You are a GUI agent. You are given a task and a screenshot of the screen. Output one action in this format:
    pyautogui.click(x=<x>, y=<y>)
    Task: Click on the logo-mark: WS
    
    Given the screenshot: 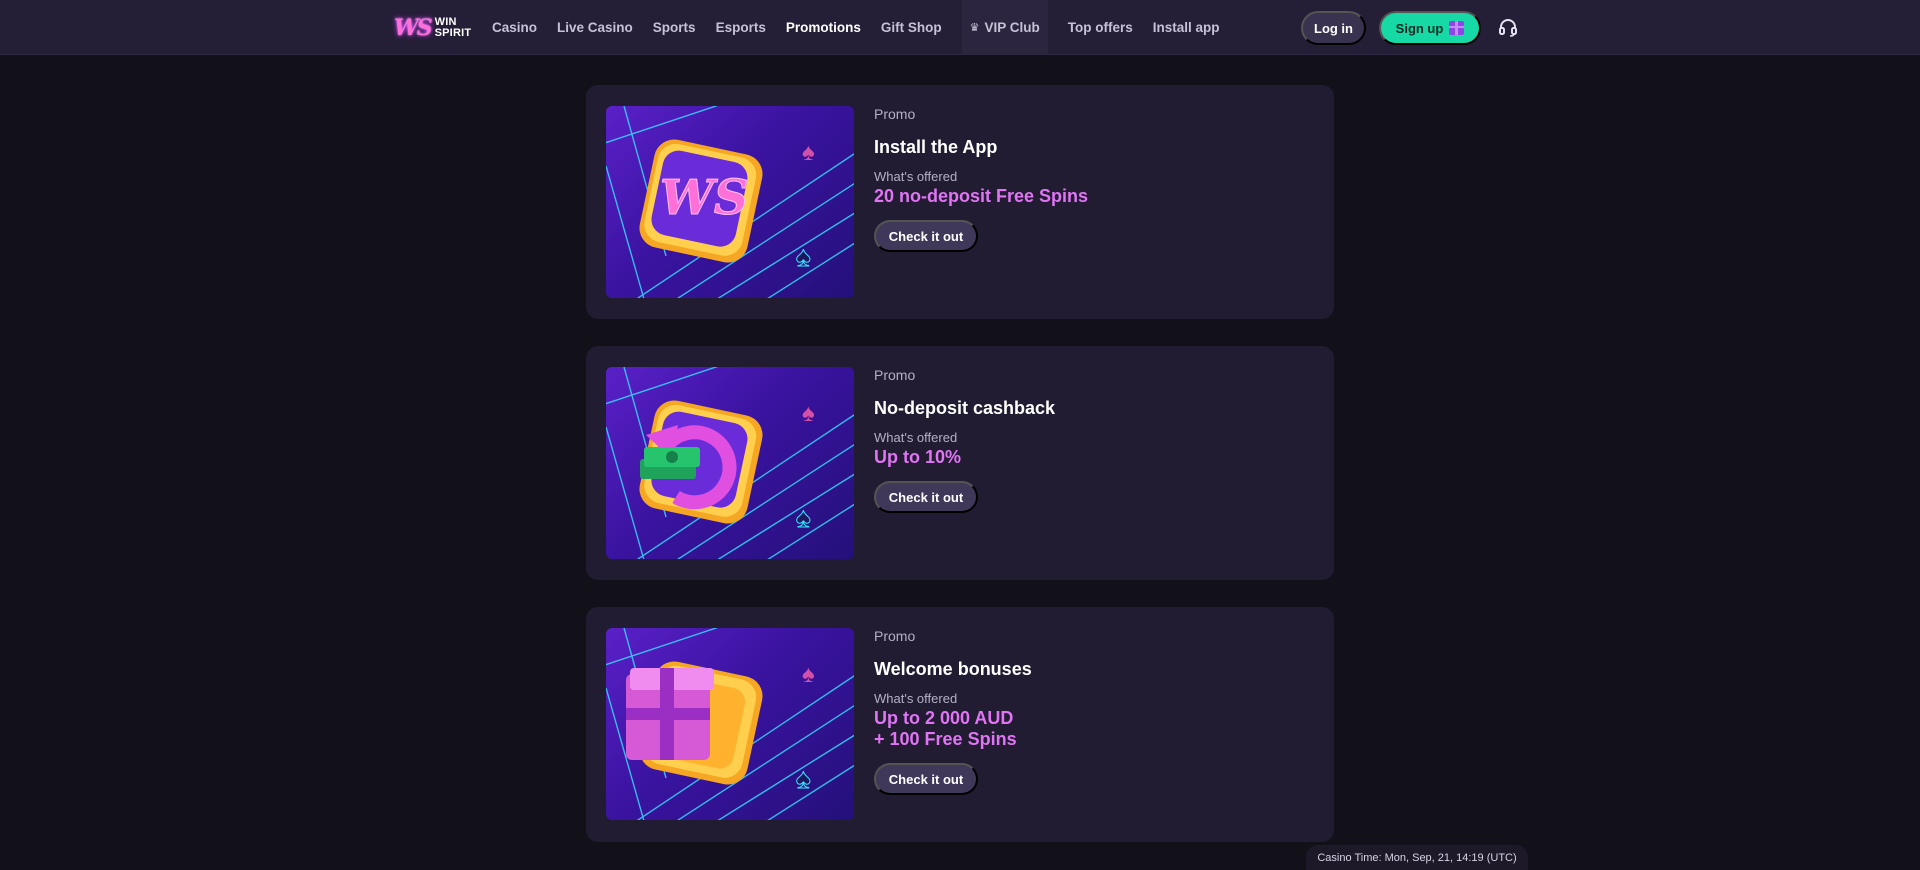 What is the action you would take?
    pyautogui.click(x=413, y=28)
    